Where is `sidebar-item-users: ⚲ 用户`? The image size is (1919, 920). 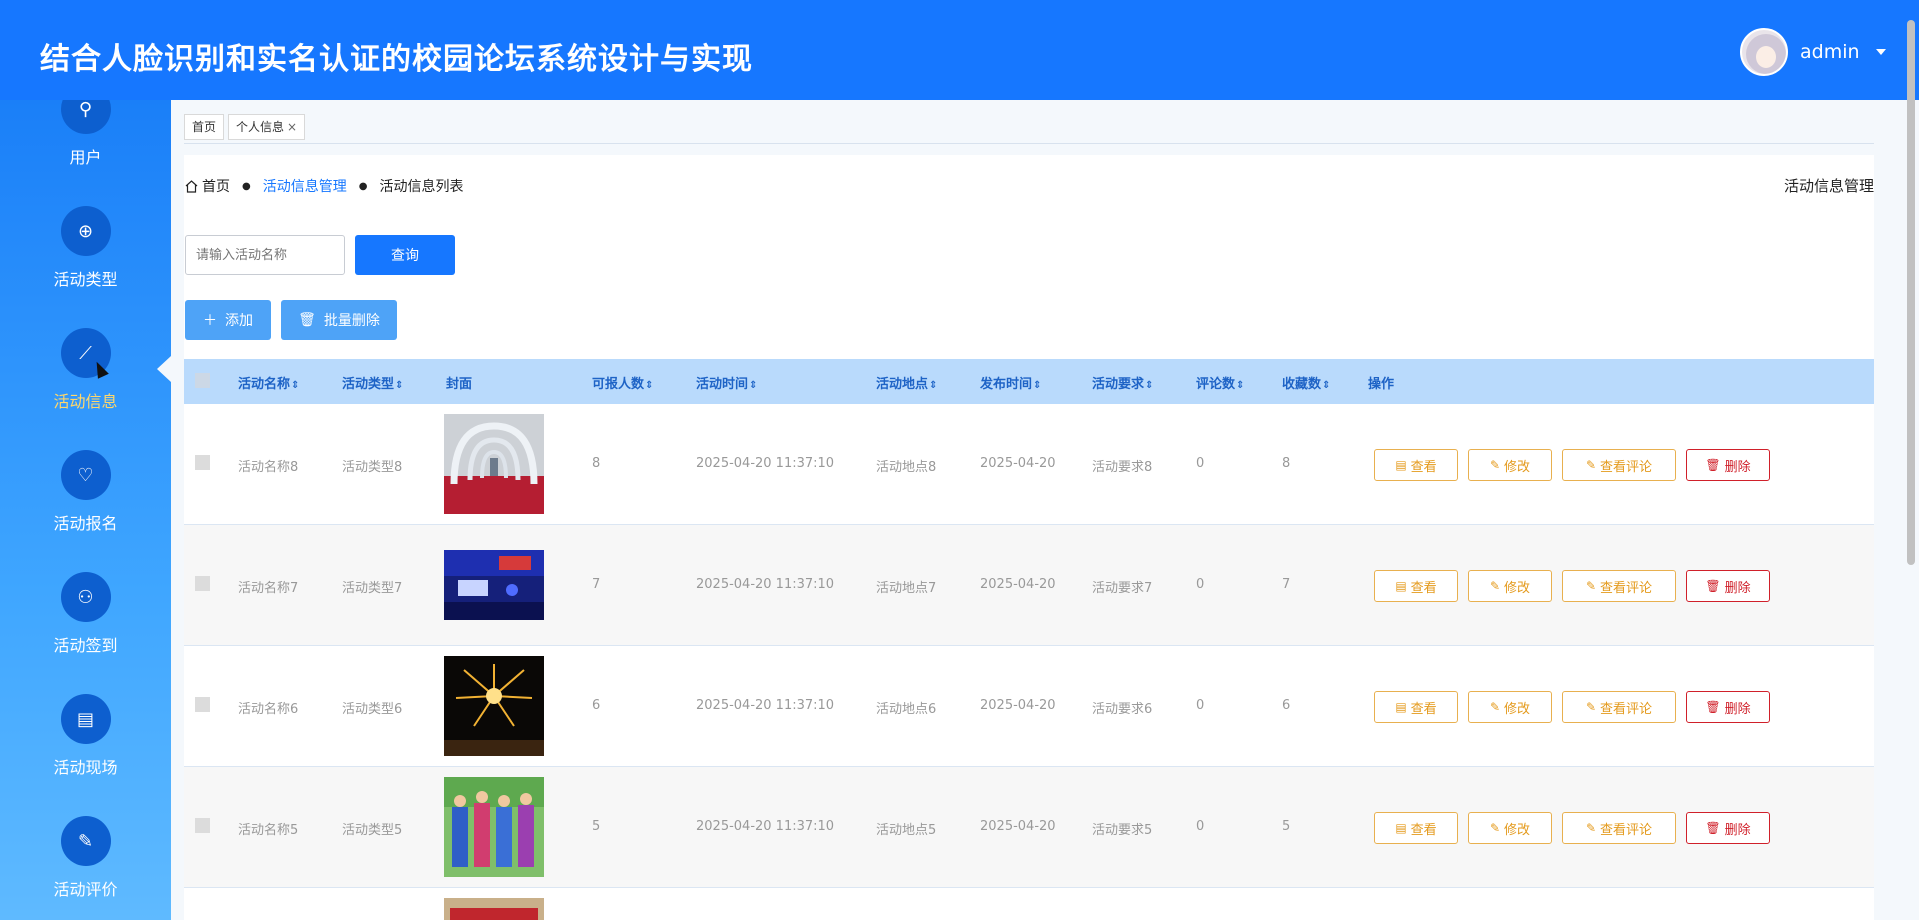 sidebar-item-users: ⚲ 用户 is located at coordinates (85, 134).